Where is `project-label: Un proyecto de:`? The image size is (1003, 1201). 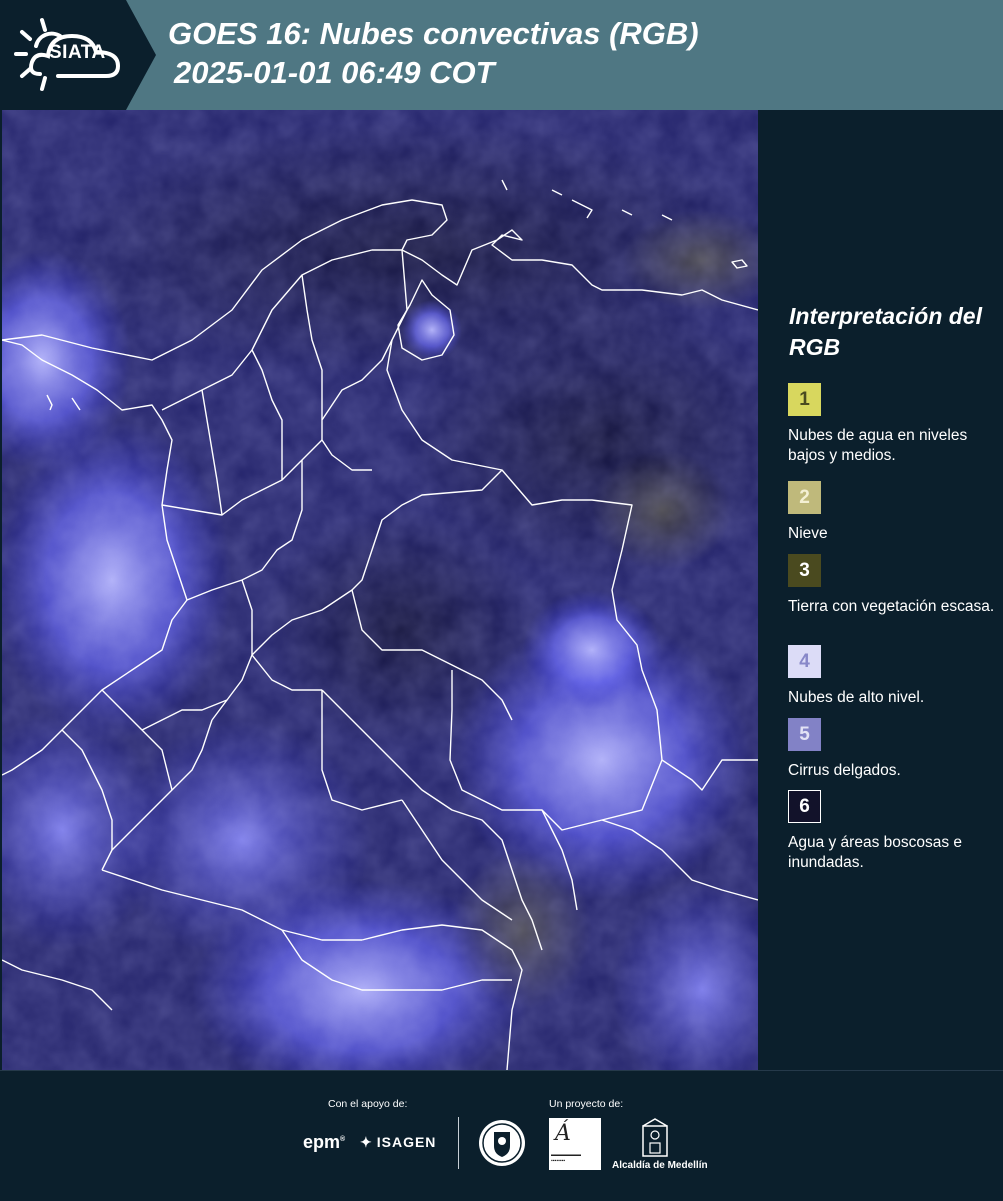 project-label: Un proyecto de: is located at coordinates (586, 1104).